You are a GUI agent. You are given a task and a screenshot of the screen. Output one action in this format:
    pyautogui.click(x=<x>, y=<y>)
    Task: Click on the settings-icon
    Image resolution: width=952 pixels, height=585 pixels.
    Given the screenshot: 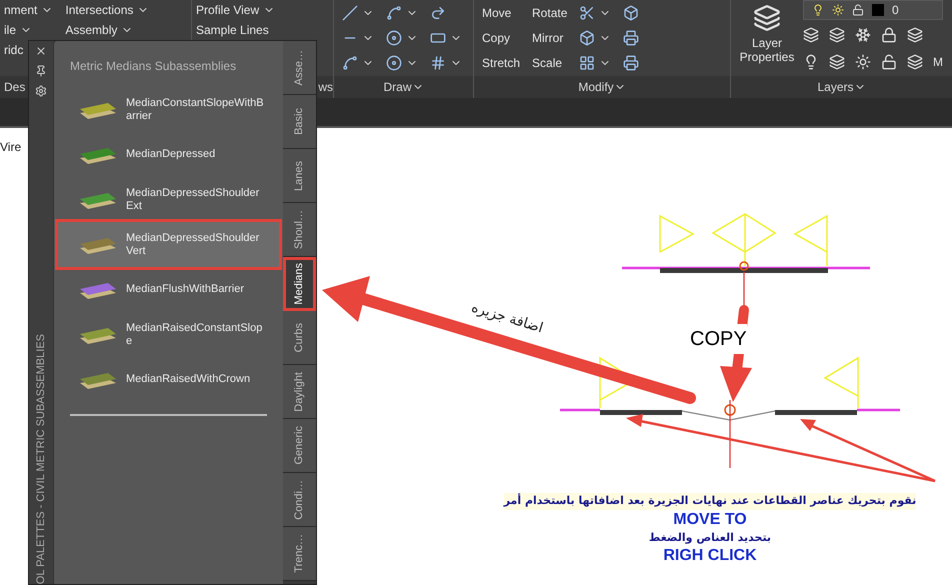 What is the action you would take?
    pyautogui.click(x=41, y=91)
    